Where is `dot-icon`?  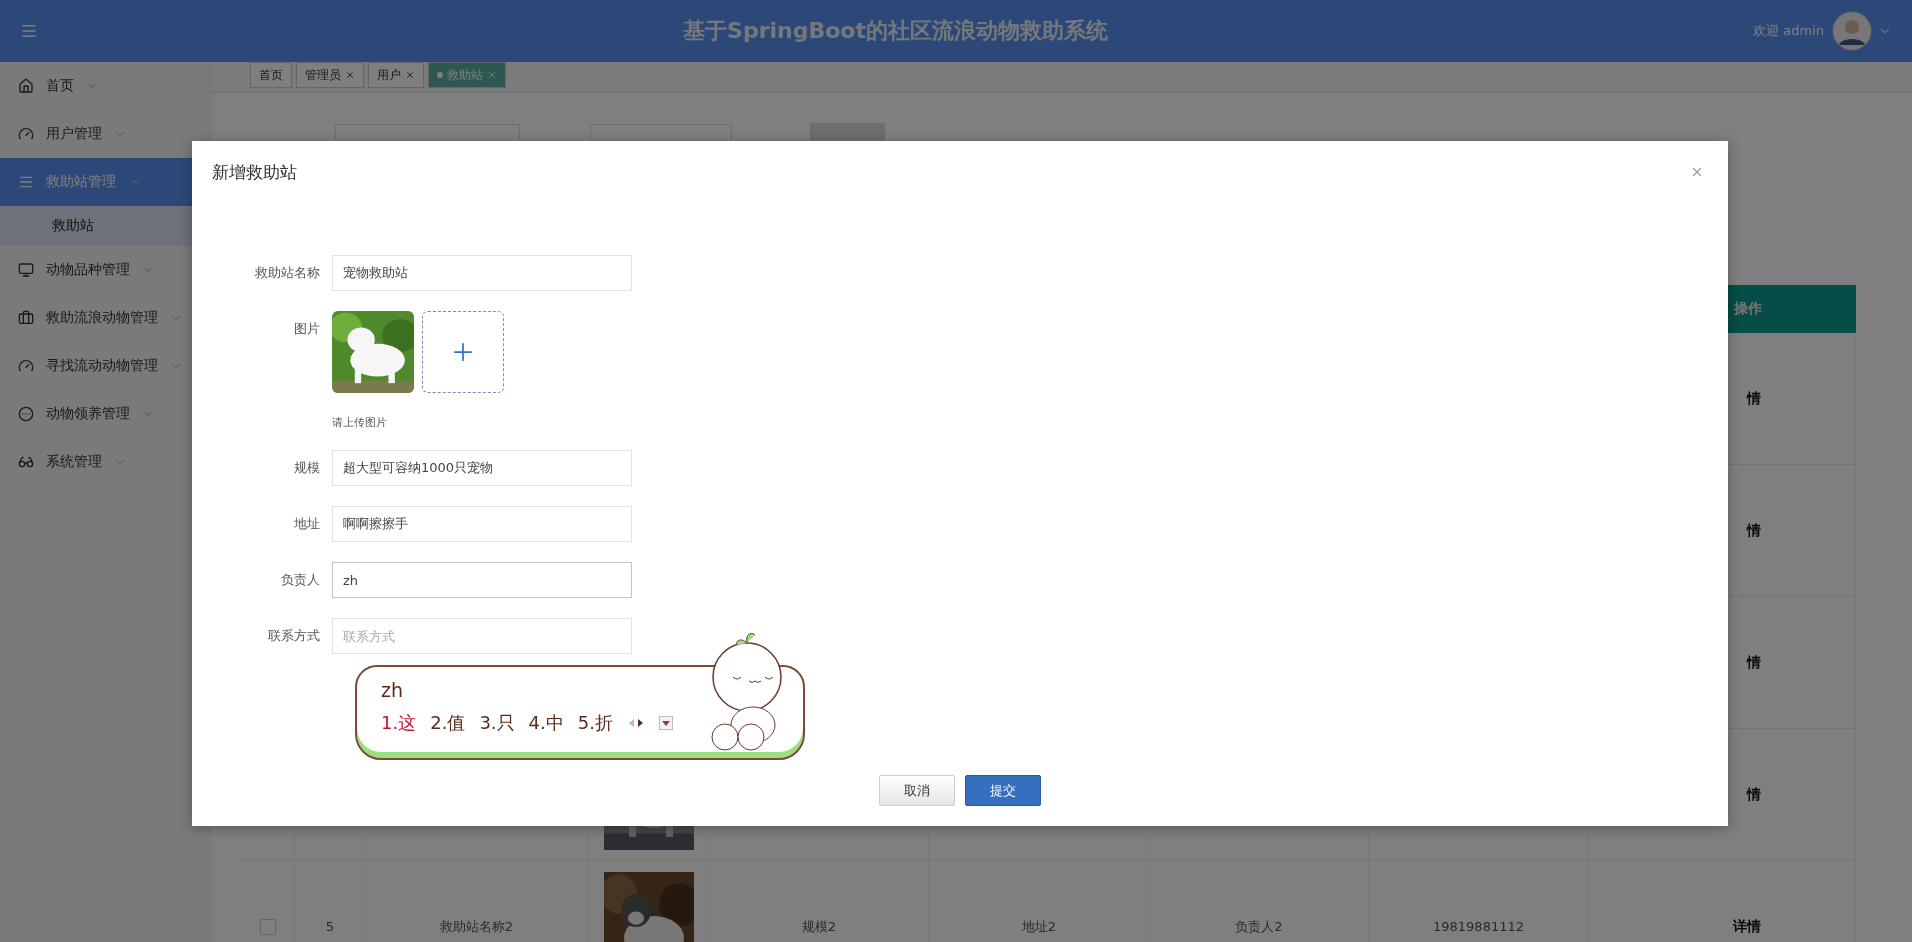
dot-icon is located at coordinates (440, 75).